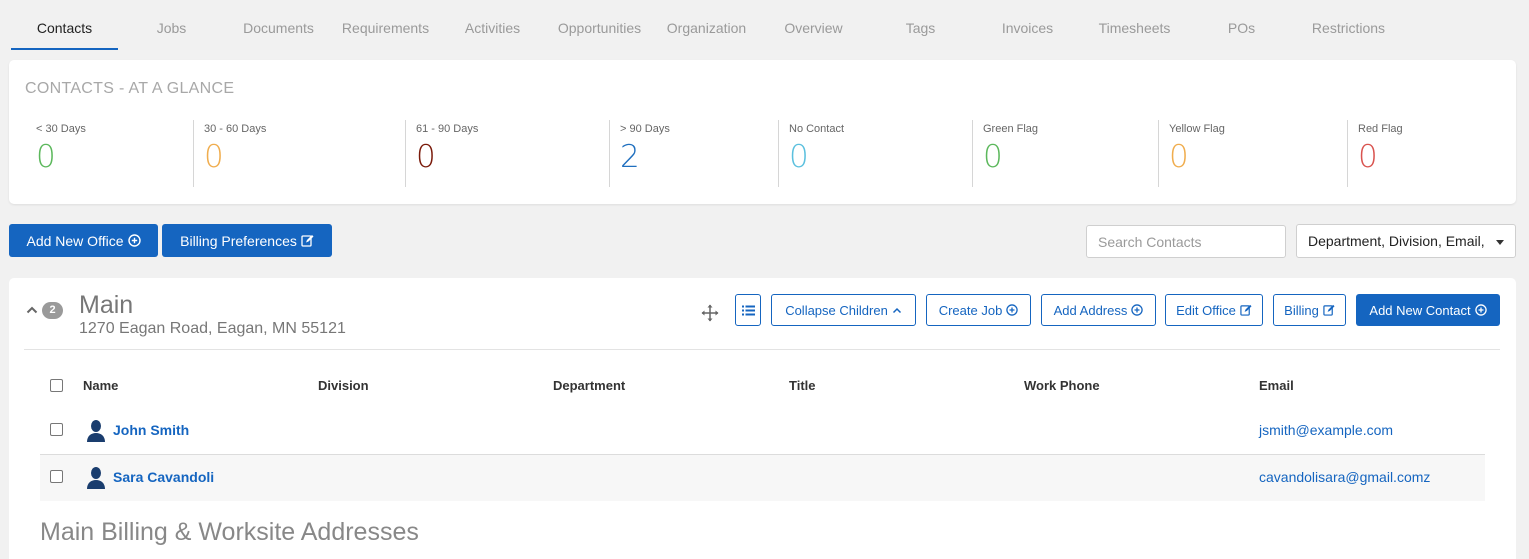  Describe the element at coordinates (130, 88) in the screenshot. I see `glance-title: CONTACTS - AT A GLANCE` at that location.